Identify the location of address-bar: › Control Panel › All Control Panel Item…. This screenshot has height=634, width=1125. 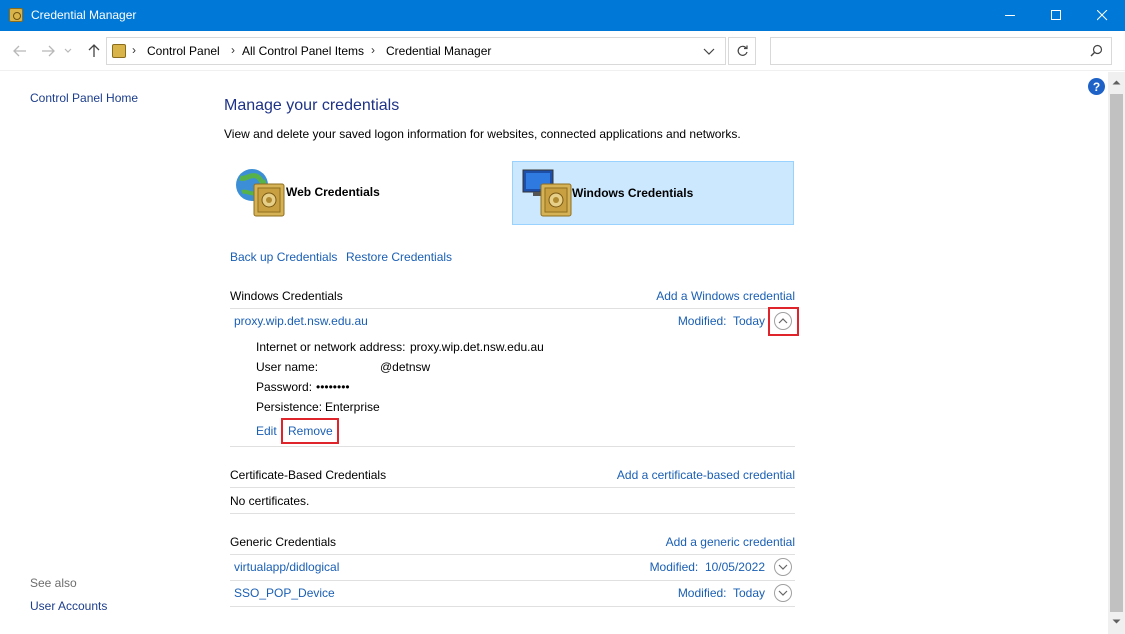
(416, 51).